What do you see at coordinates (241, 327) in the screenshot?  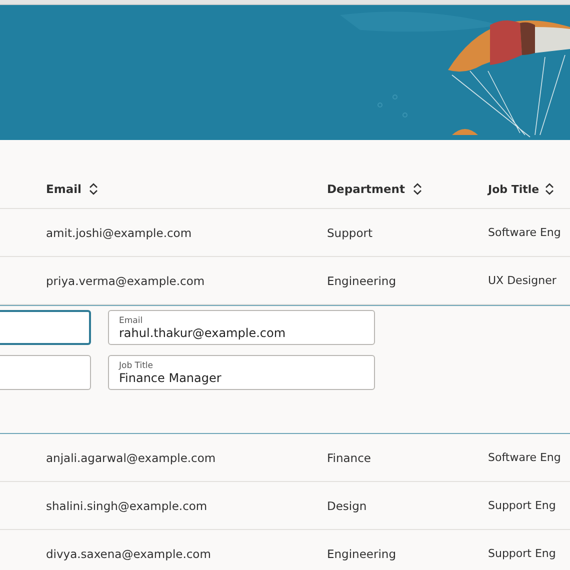 I see `input-field: Email rahul.thakur@example.com` at bounding box center [241, 327].